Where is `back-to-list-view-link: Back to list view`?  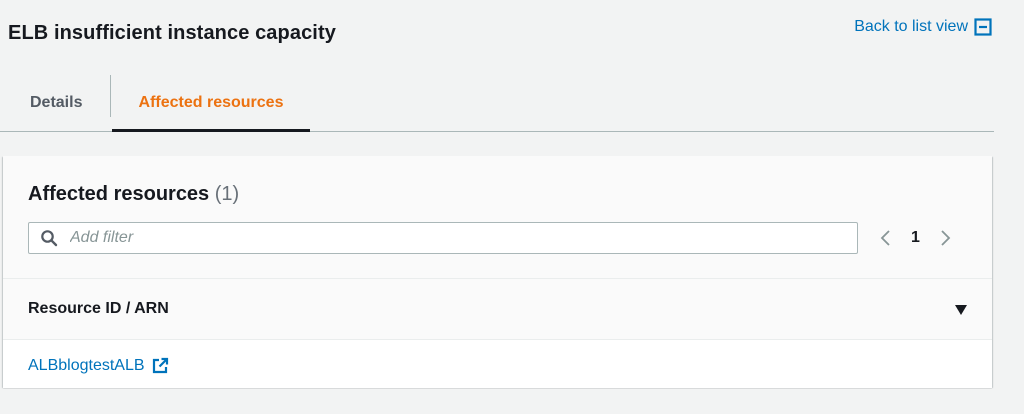 back-to-list-view-link: Back to list view is located at coordinates (923, 27).